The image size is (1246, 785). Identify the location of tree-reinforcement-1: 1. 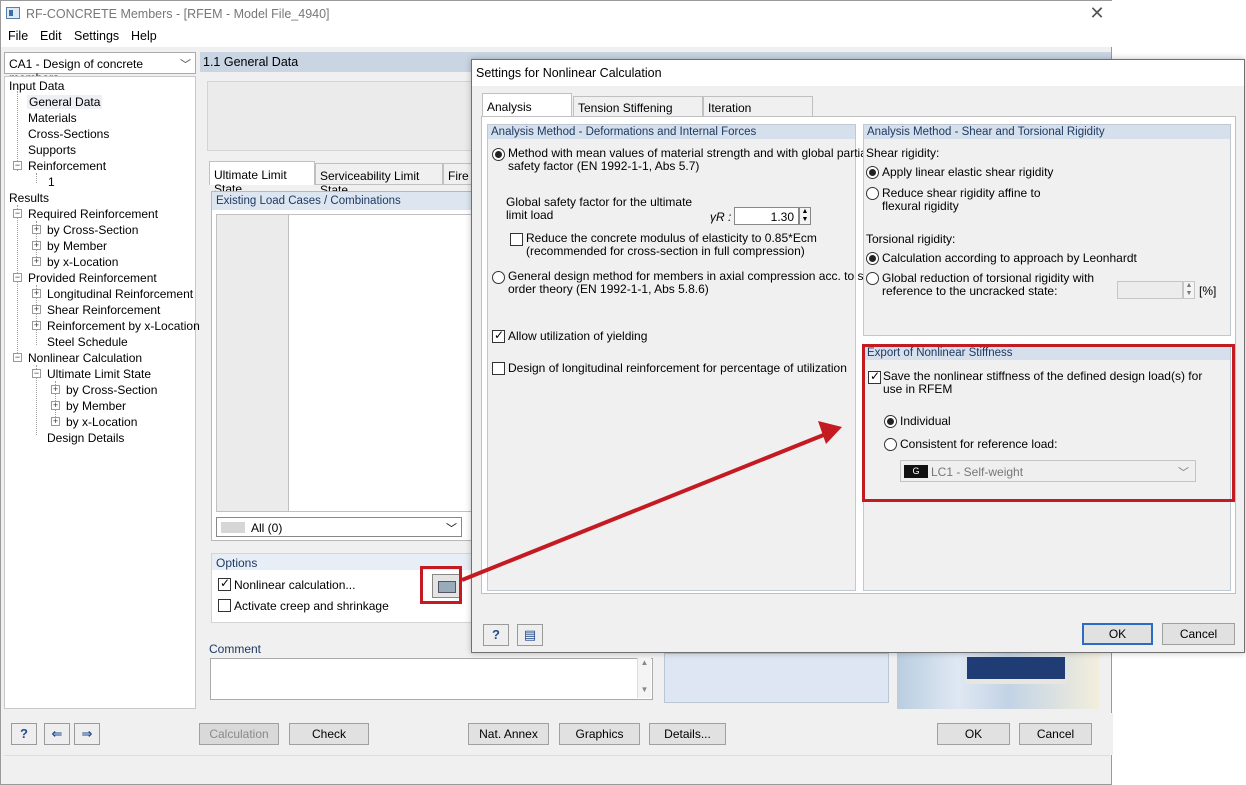
(51, 182).